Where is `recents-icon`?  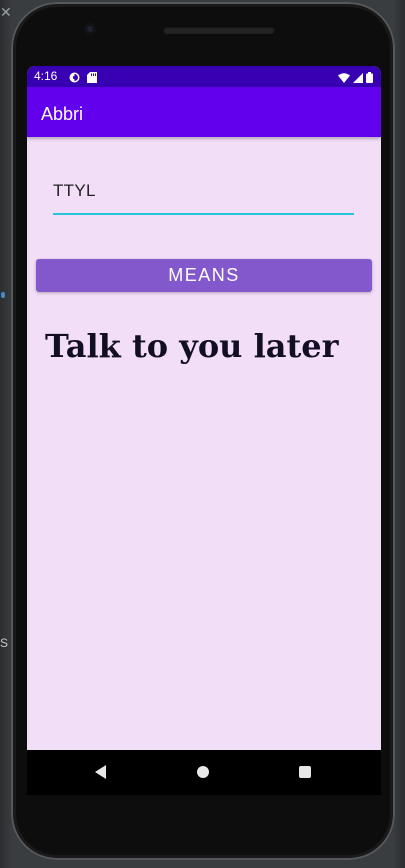 recents-icon is located at coordinates (305, 772).